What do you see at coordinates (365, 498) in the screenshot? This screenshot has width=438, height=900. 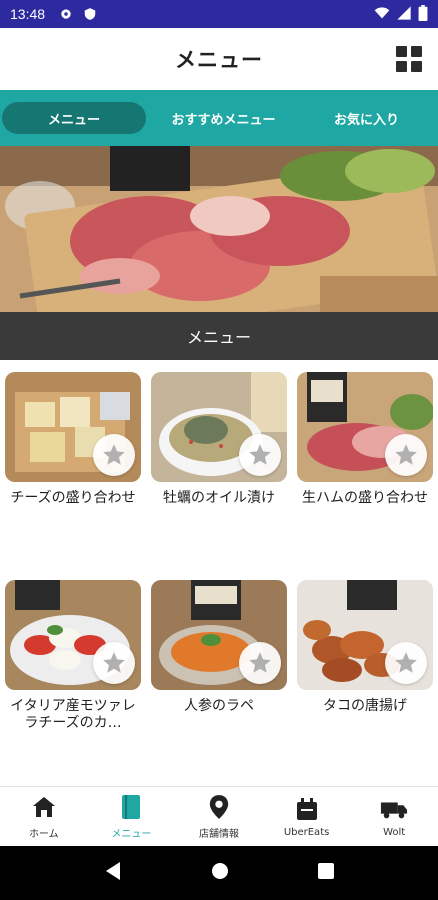 I see `menu-item-name: 生ハムの盛り合わせ` at bounding box center [365, 498].